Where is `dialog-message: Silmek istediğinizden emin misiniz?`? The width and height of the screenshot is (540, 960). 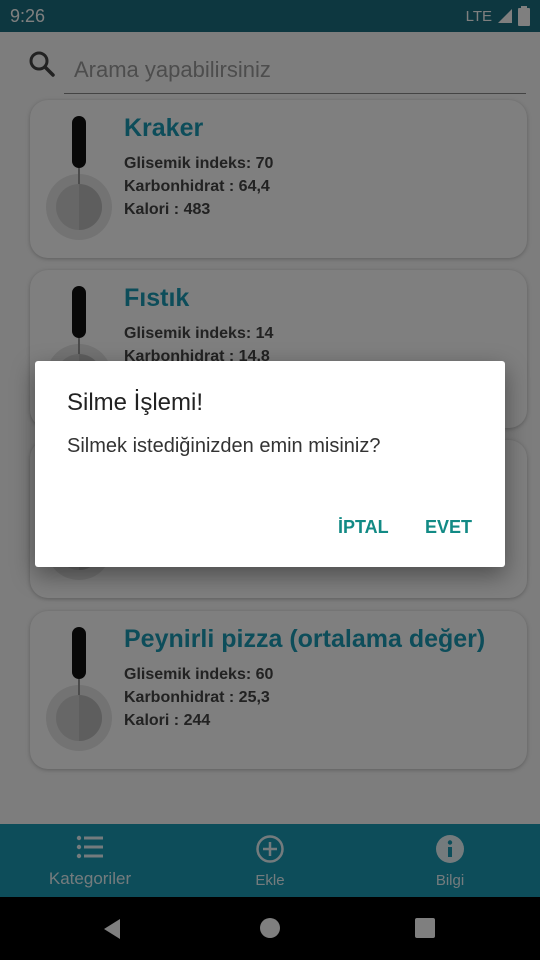
dialog-message: Silmek istediğinizden emin misiniz? is located at coordinates (224, 446).